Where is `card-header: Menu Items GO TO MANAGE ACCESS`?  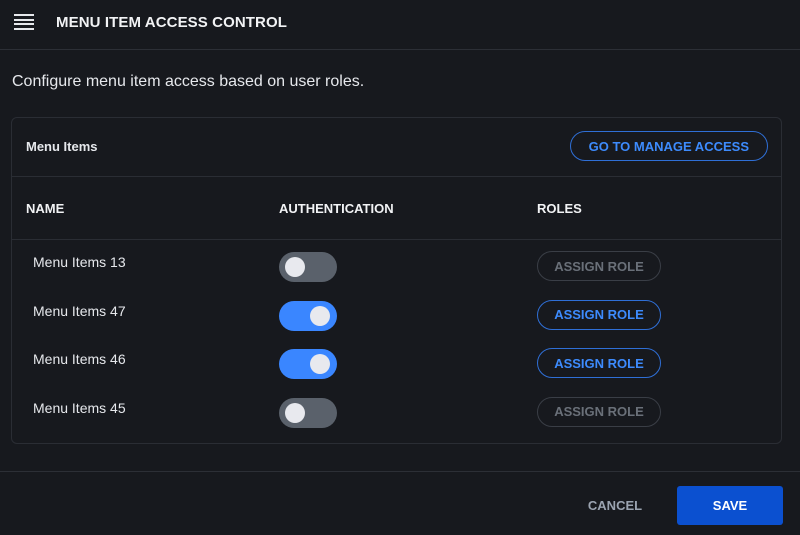 card-header: Menu Items GO TO MANAGE ACCESS is located at coordinates (396, 147).